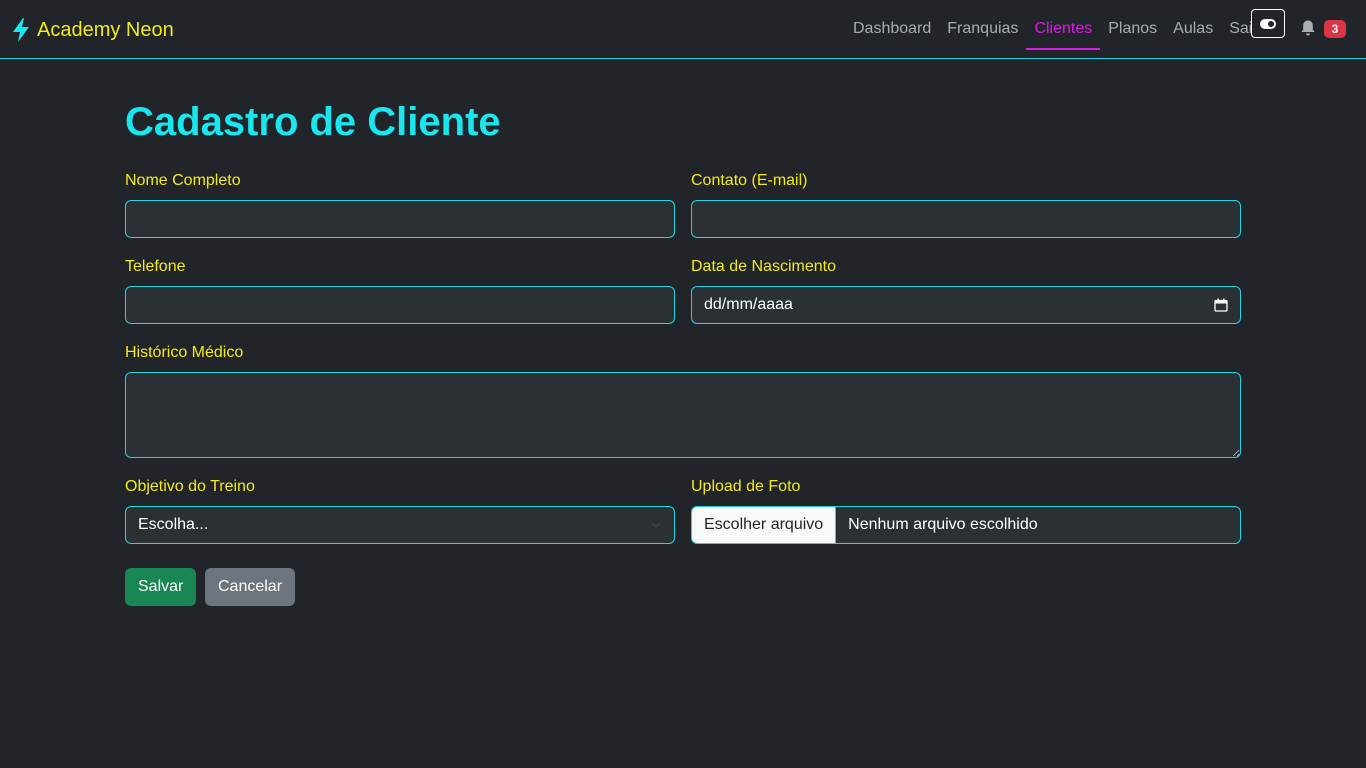 The image size is (1366, 768). I want to click on contato-label: Contato (E-mail), so click(749, 180).